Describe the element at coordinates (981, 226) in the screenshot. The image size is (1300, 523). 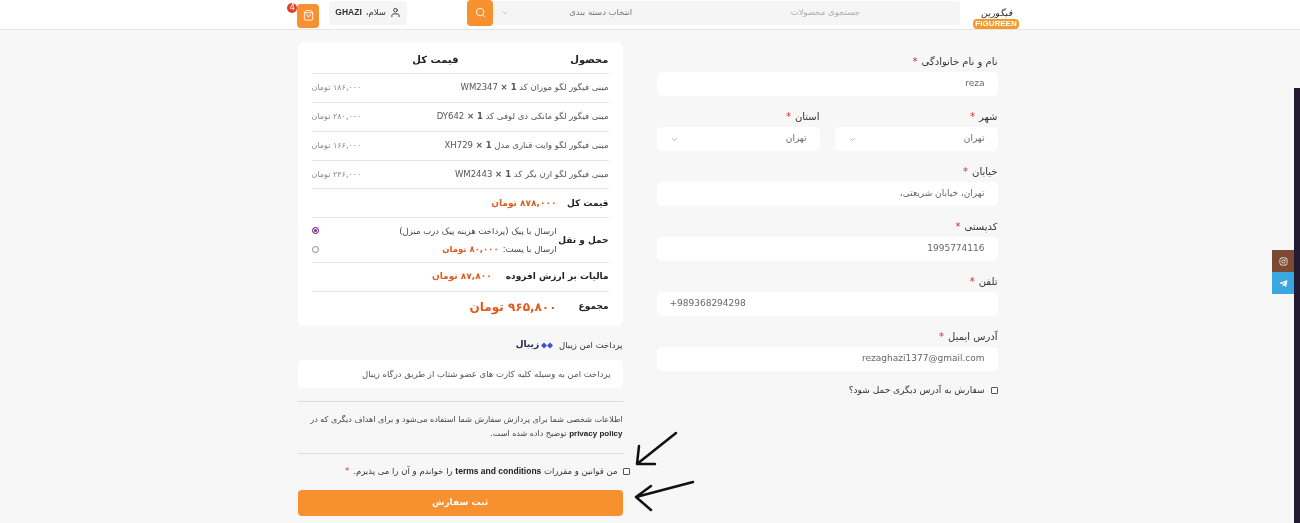
I see `field-label: کدپستی` at that location.